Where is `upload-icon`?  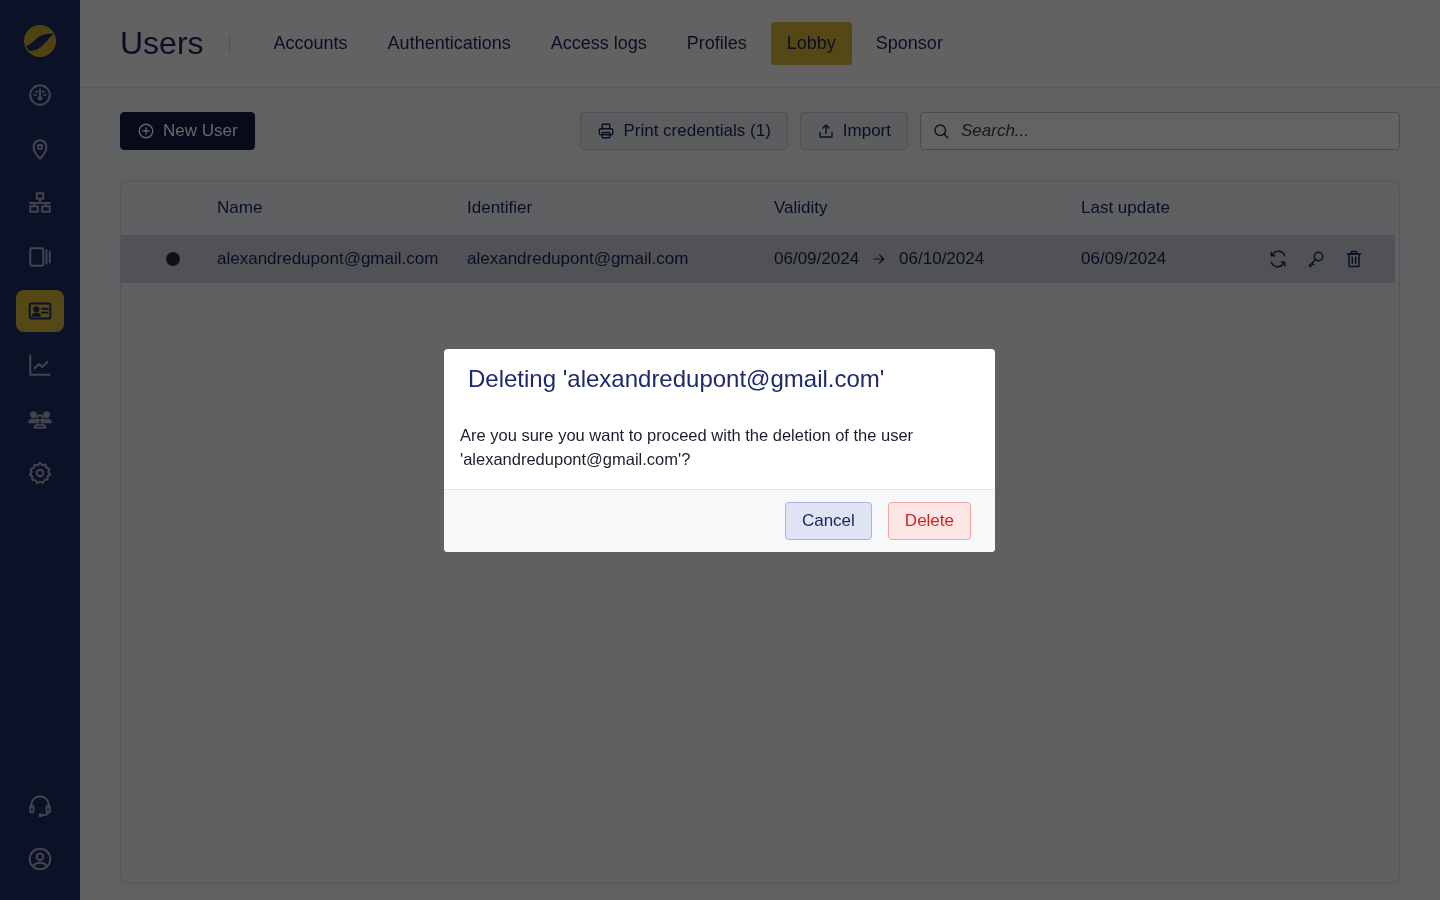
upload-icon is located at coordinates (825, 131).